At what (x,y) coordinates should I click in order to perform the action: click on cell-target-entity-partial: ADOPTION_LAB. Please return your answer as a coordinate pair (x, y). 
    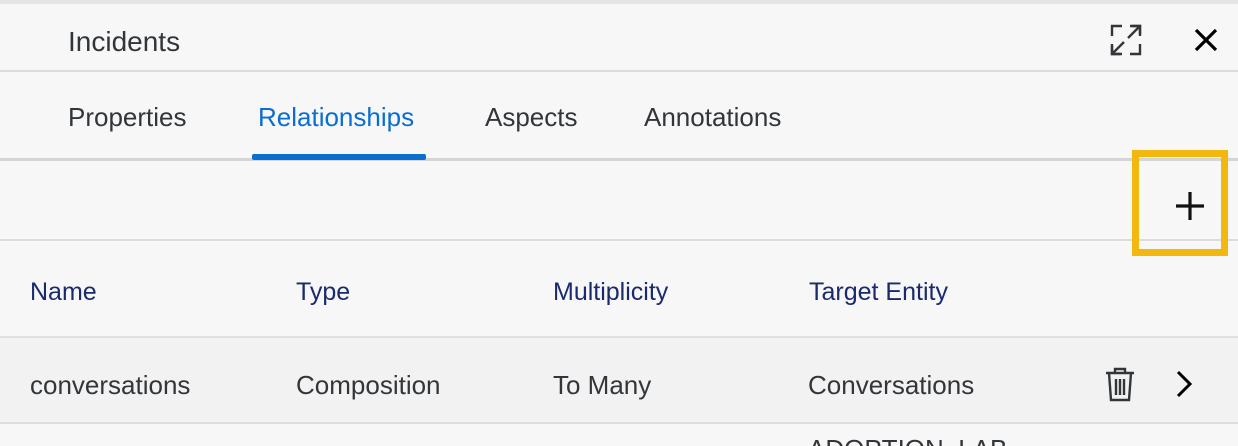
    Looking at the image, I should click on (907, 440).